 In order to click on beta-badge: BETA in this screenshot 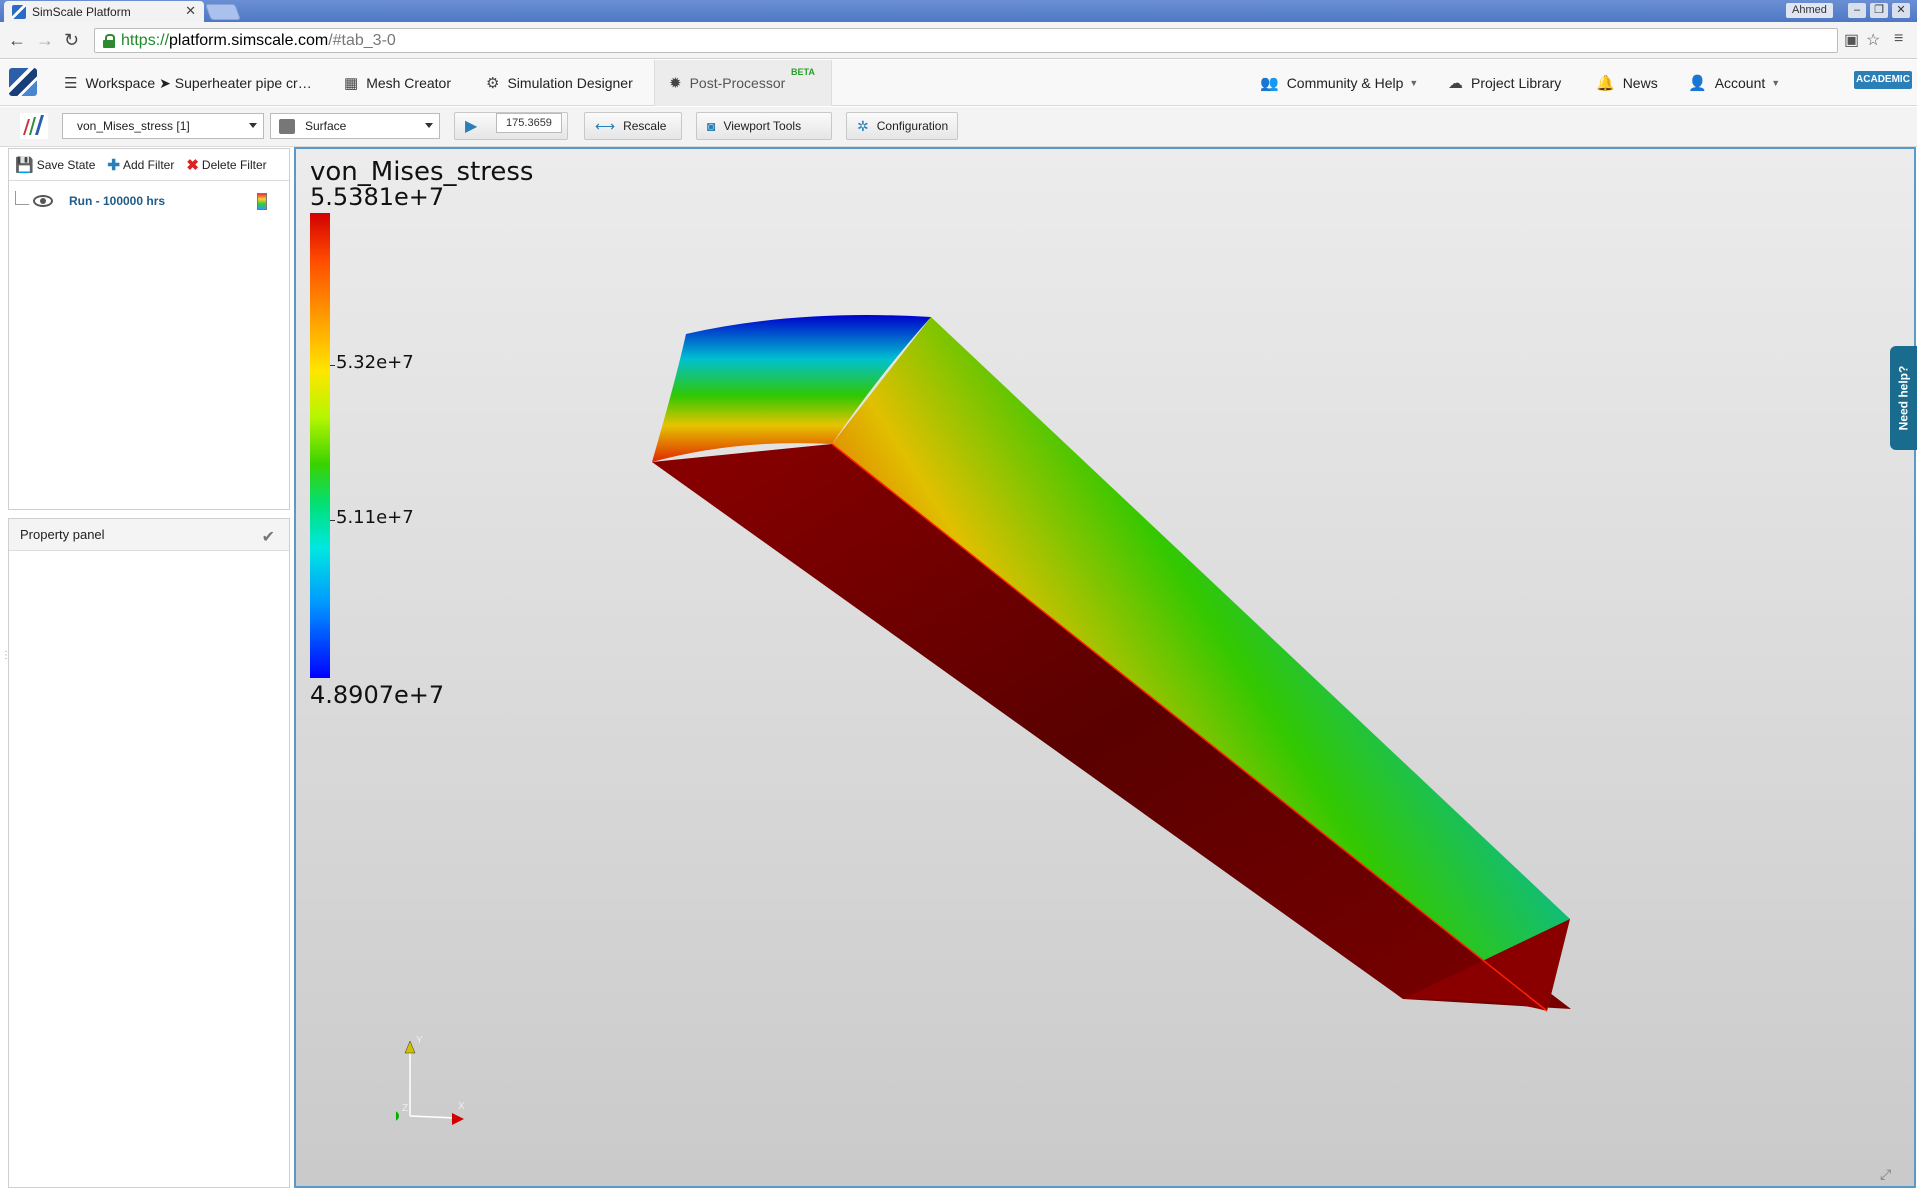, I will do `click(803, 72)`.